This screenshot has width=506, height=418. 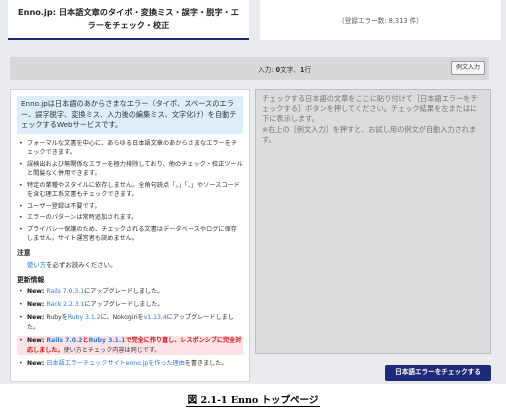 What do you see at coordinates (24, 252) in the screenshot?
I see `notice-heading: 注意` at bounding box center [24, 252].